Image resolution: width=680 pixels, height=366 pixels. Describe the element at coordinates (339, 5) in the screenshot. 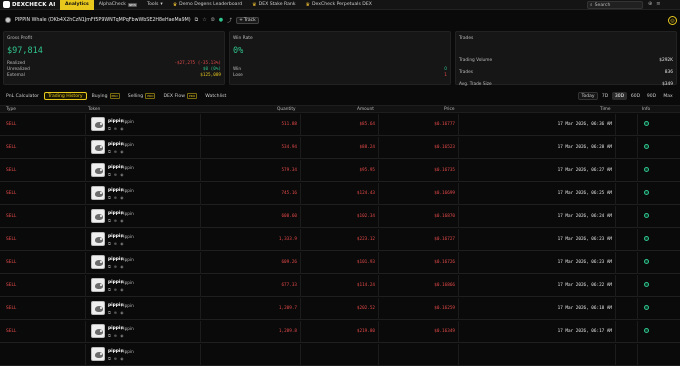

I see `nav-perpetuals-dex: ♛ DexCheck Perpetuals DEX` at that location.